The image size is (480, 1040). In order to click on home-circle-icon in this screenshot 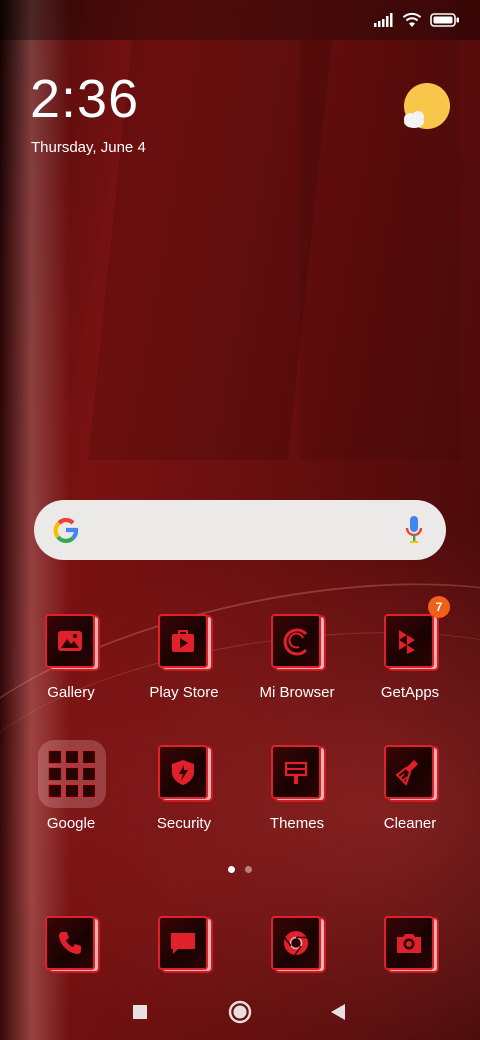, I will do `click(240, 1012)`.